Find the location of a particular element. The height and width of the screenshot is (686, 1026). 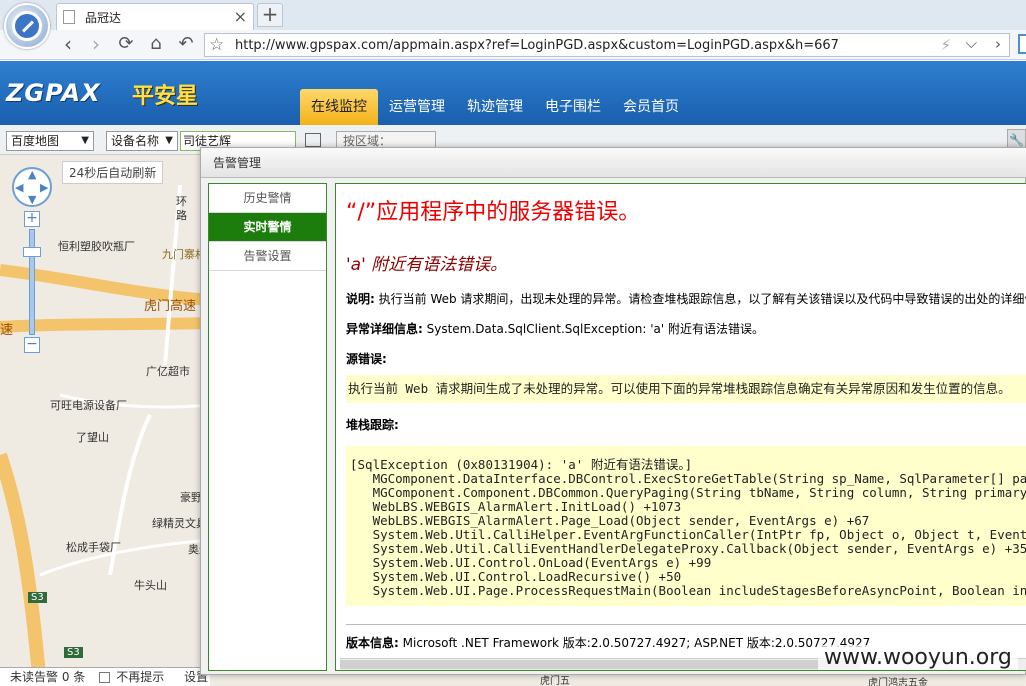

alarm-status-bar: 未读告警 0 条不再提示 设置 is located at coordinates (105, 676).